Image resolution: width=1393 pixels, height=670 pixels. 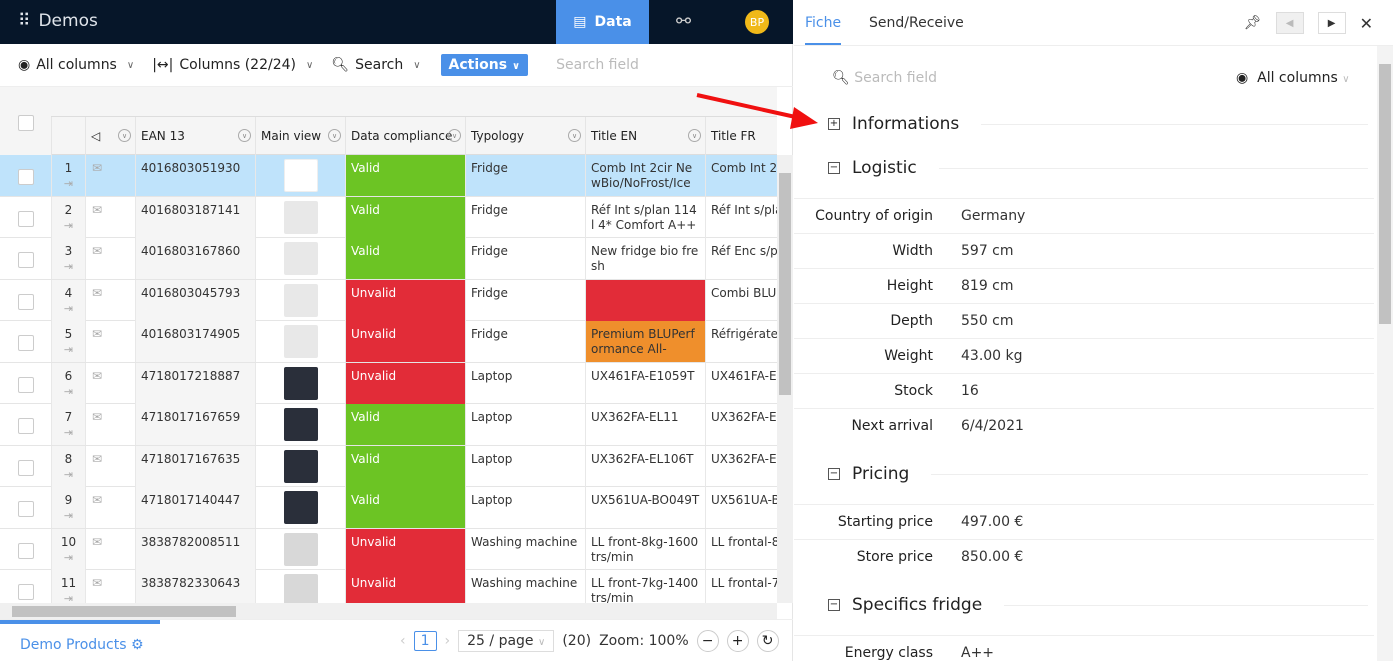 I want to click on header-notify: ◁ ∨, so click(x=110, y=136).